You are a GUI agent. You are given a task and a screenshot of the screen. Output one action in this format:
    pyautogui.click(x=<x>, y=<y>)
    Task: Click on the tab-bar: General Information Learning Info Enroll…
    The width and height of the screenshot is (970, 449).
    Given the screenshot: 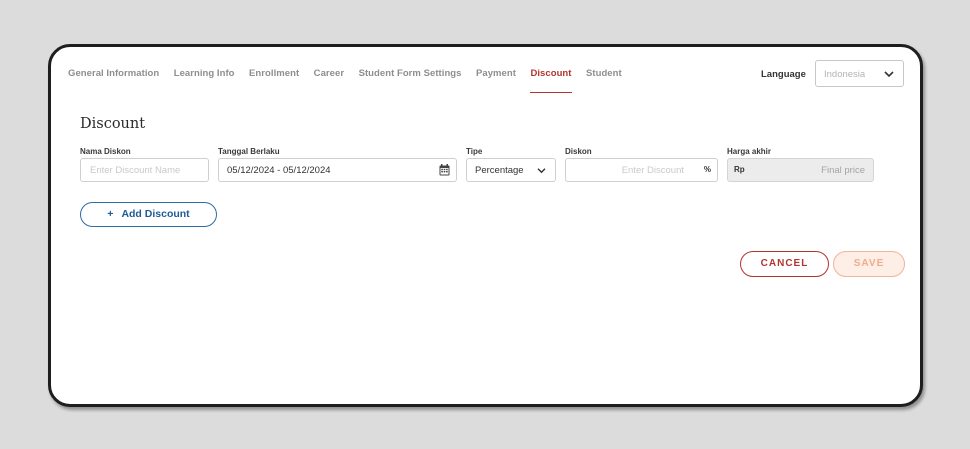 What is the action you would take?
    pyautogui.click(x=352, y=81)
    